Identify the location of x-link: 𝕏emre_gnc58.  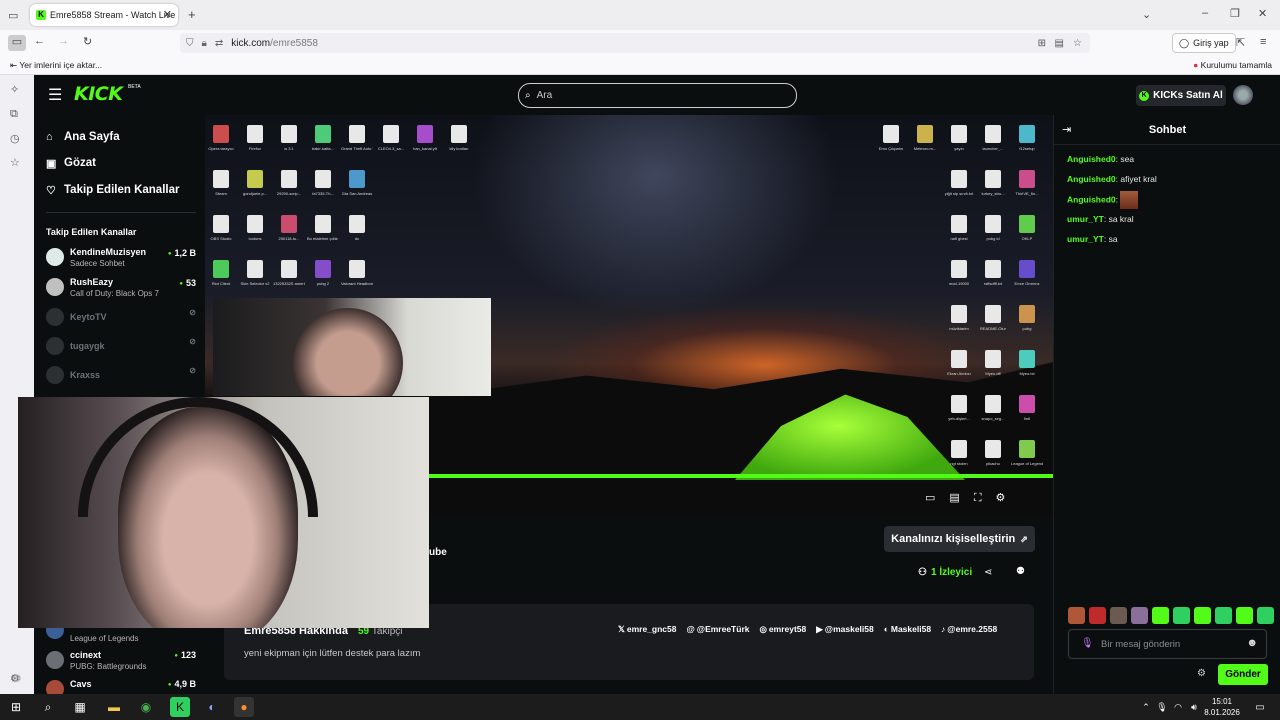
(647, 629).